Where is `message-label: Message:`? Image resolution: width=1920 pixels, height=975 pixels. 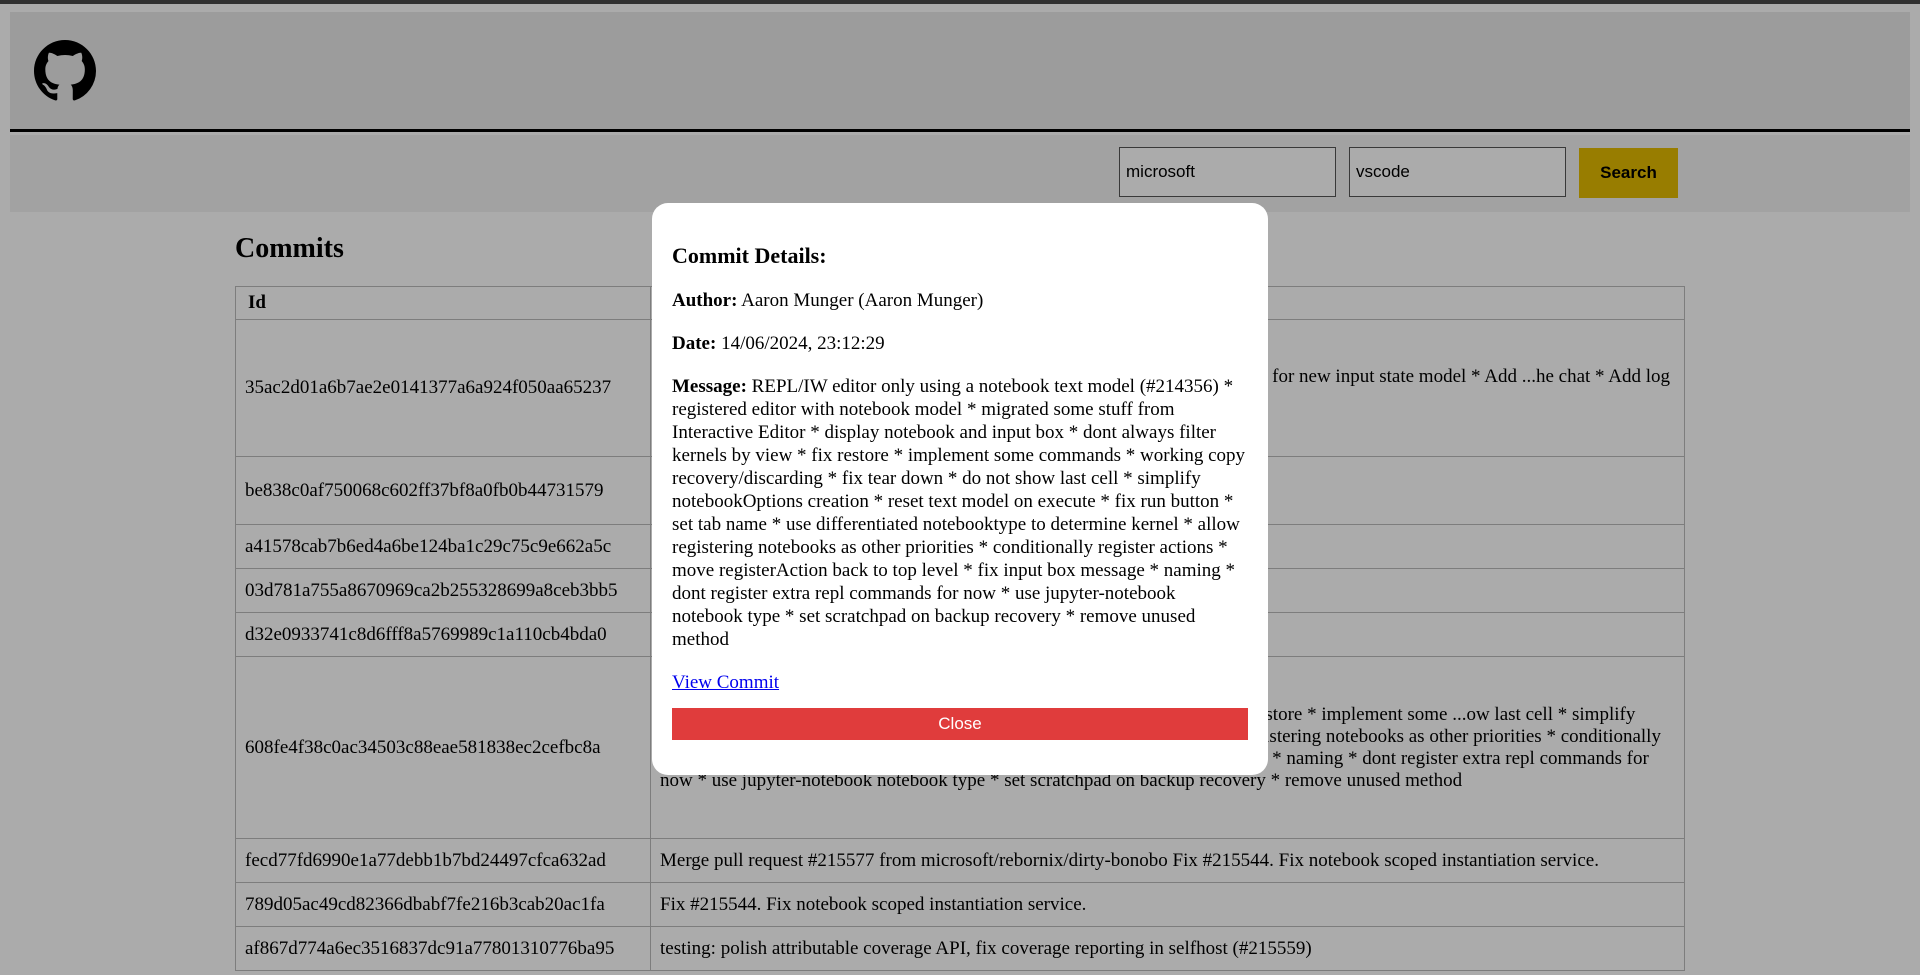 message-label: Message: is located at coordinates (709, 386).